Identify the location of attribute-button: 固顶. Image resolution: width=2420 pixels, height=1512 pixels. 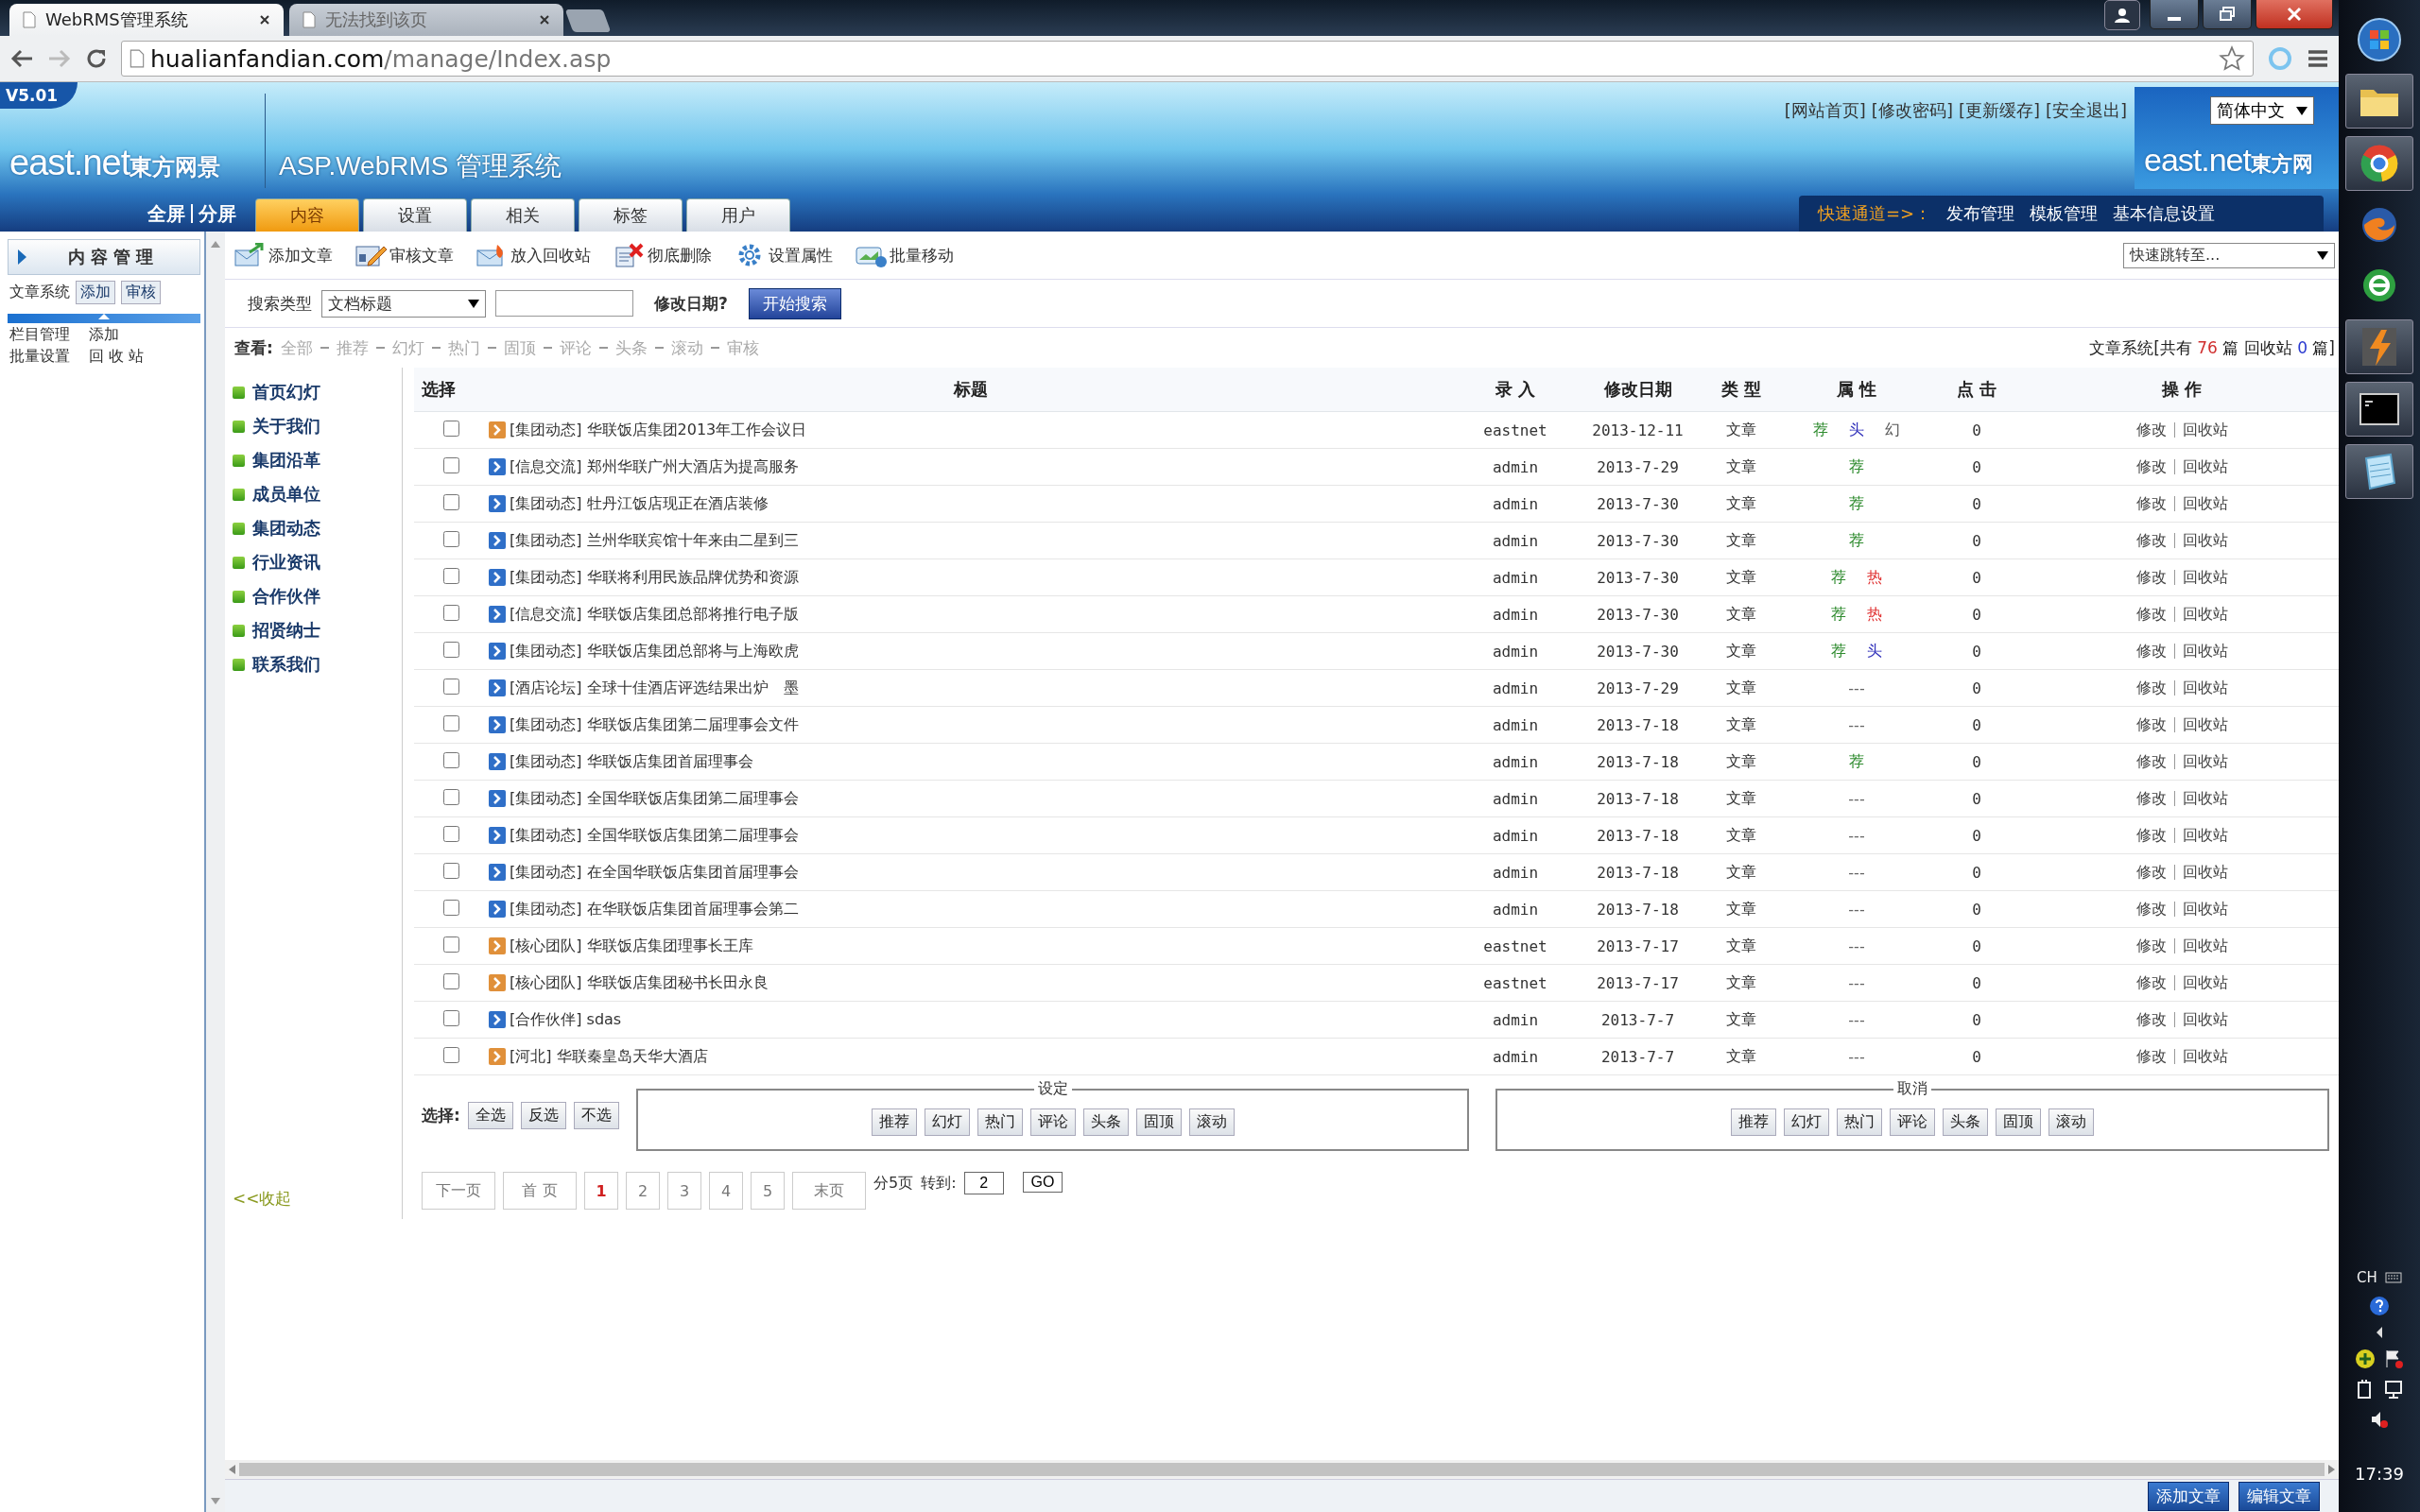
(2019, 1122).